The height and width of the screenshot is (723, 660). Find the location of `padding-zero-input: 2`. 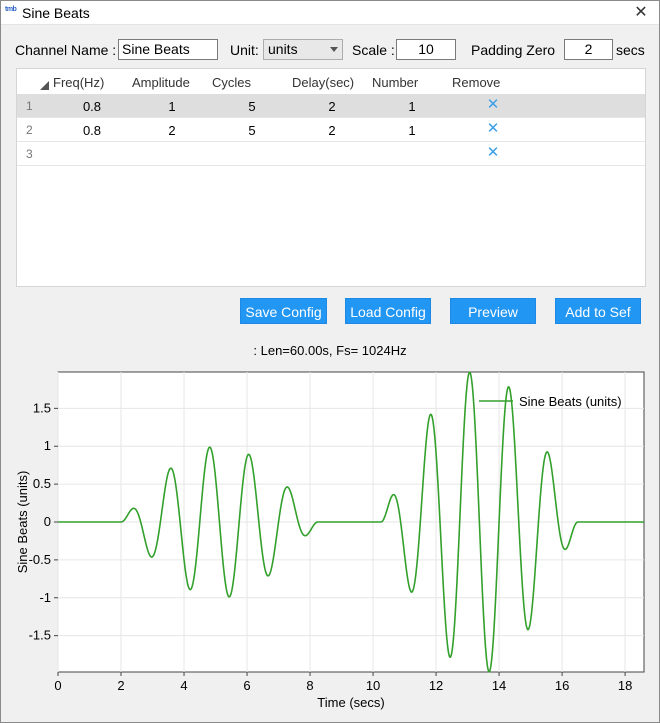

padding-zero-input: 2 is located at coordinates (588, 49).